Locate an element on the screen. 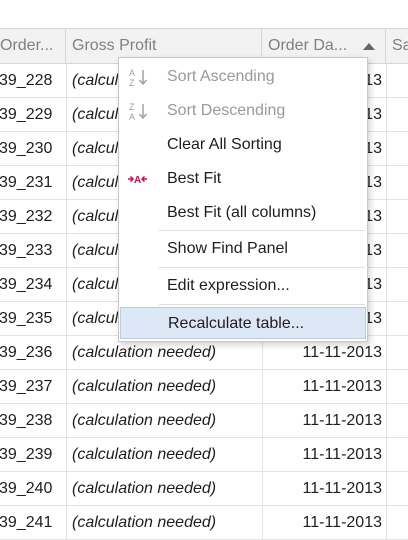 The width and height of the screenshot is (408, 540). cell-order-id: 39_240 is located at coordinates (33, 488).